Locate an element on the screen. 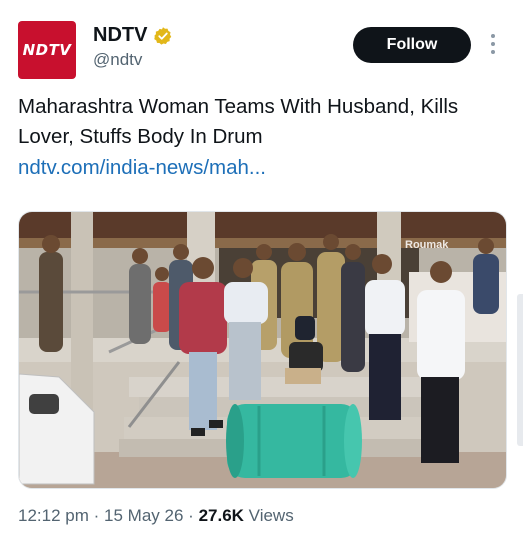 This screenshot has height=540, width=523. post-date: 15 May 26 is located at coordinates (143, 515).